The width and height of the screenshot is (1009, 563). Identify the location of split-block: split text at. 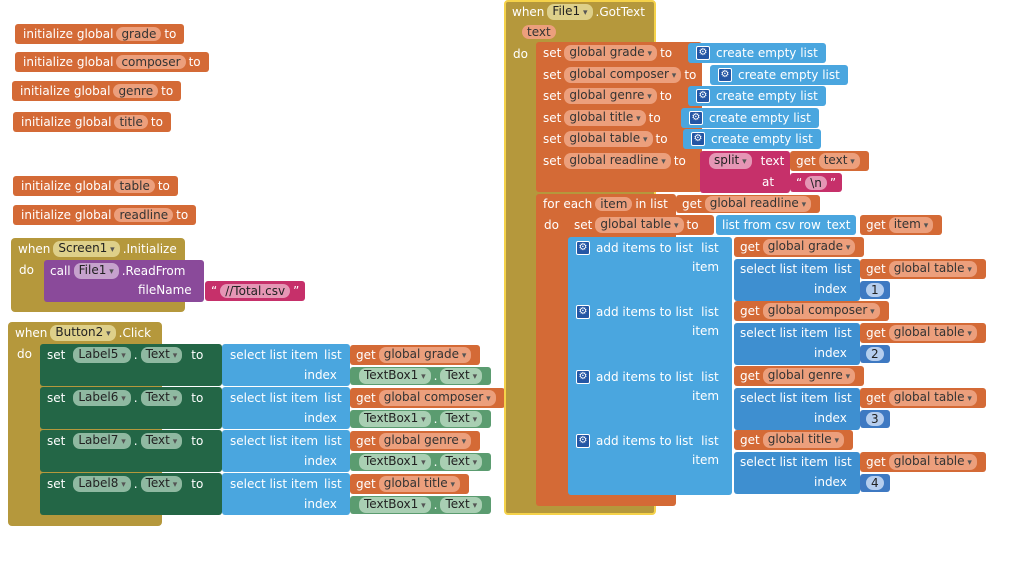
(745, 172).